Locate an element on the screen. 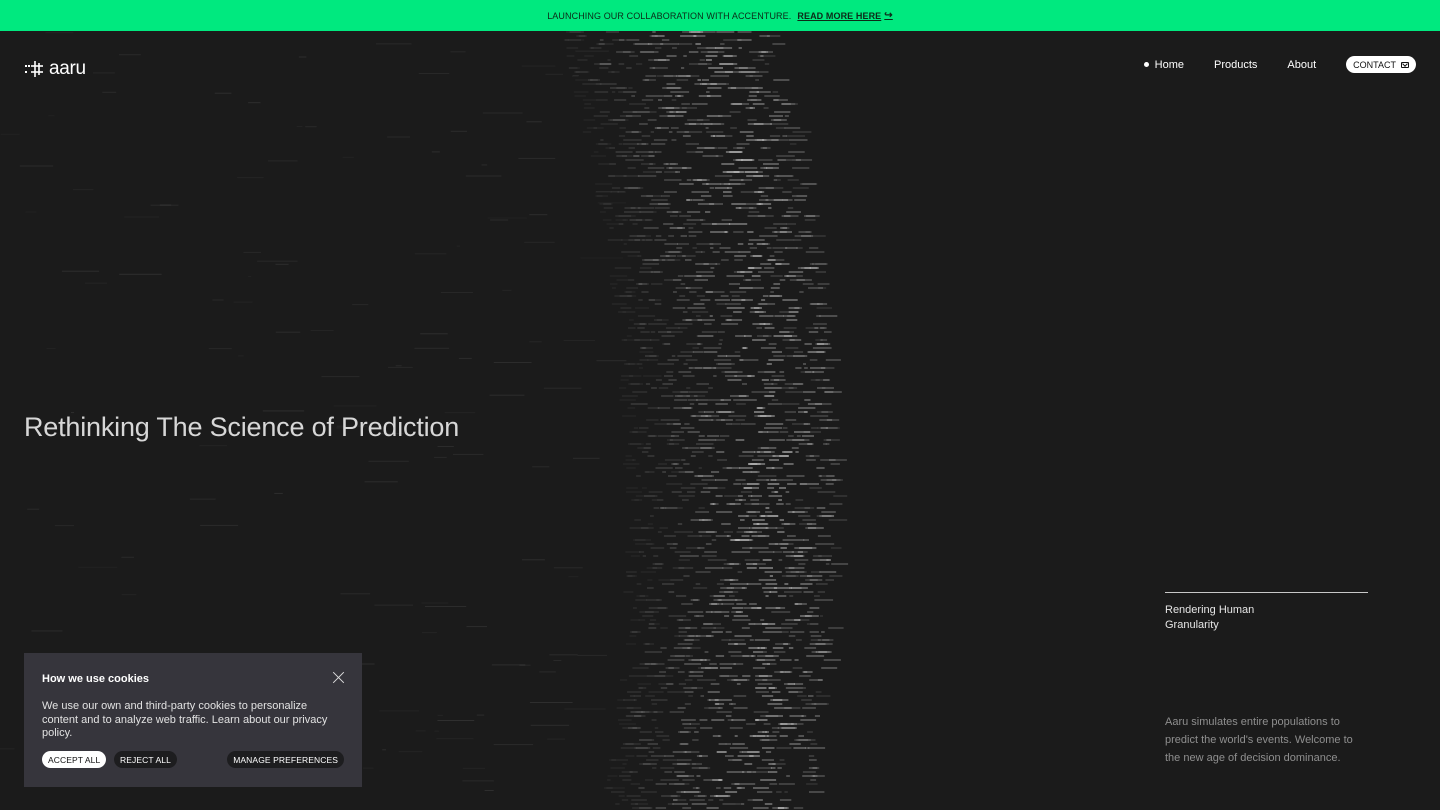 This screenshot has height=810, width=1440. nav-home: Home is located at coordinates (1163, 64).